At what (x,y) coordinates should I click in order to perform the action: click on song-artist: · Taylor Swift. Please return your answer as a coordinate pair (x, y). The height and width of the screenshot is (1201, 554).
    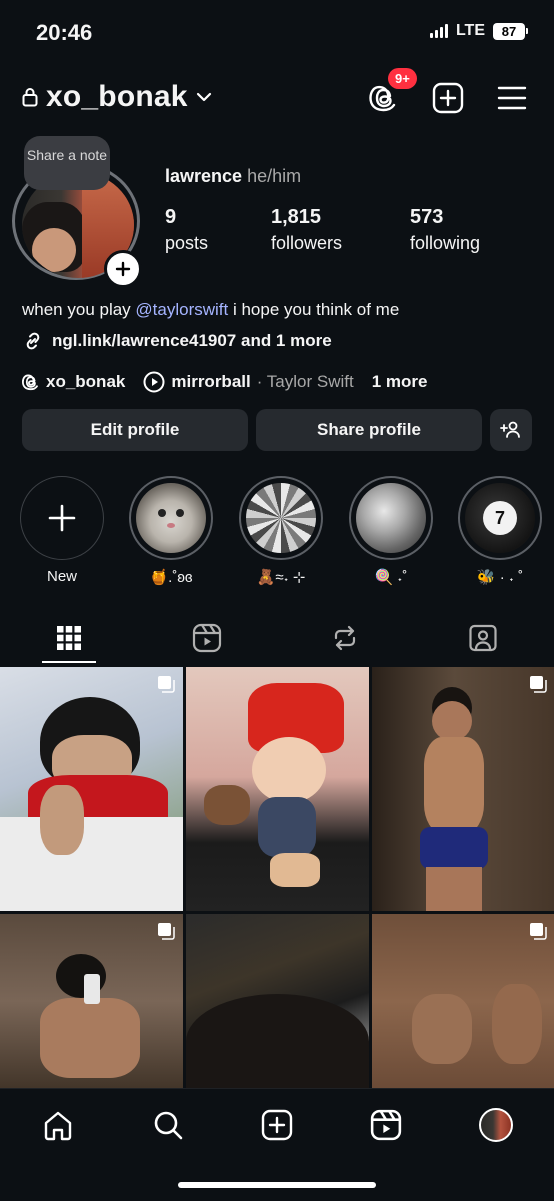
    Looking at the image, I should click on (305, 381).